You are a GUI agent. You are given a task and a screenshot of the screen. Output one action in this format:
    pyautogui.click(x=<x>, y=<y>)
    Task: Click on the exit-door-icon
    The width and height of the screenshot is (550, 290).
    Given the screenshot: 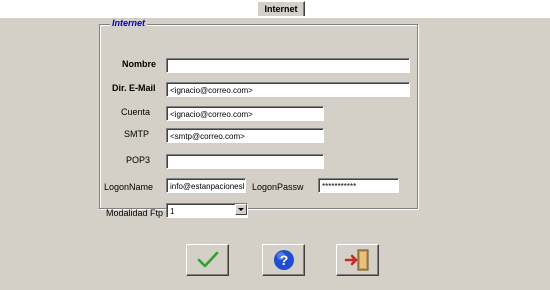 What is the action you would take?
    pyautogui.click(x=356, y=260)
    